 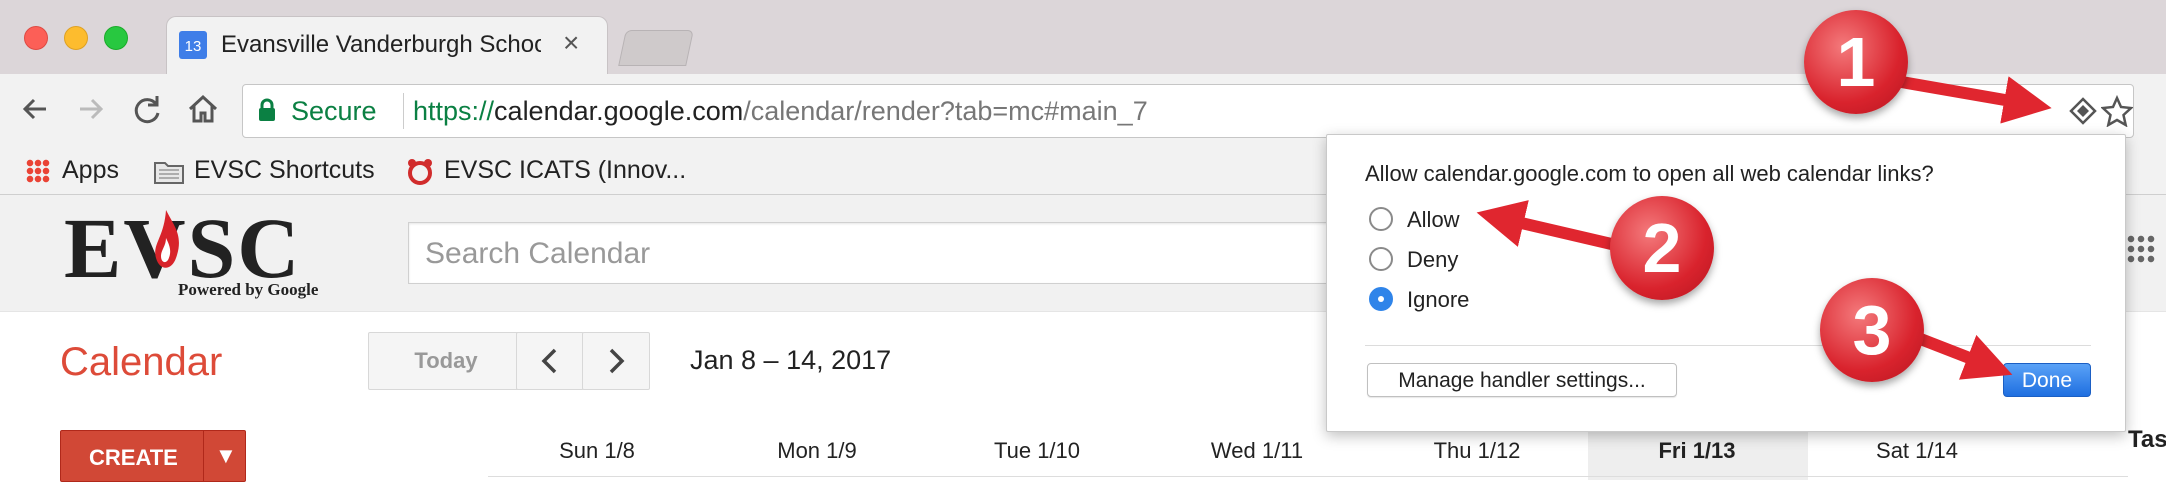 What do you see at coordinates (1872, 330) in the screenshot?
I see `annotation-marker-3: 3` at bounding box center [1872, 330].